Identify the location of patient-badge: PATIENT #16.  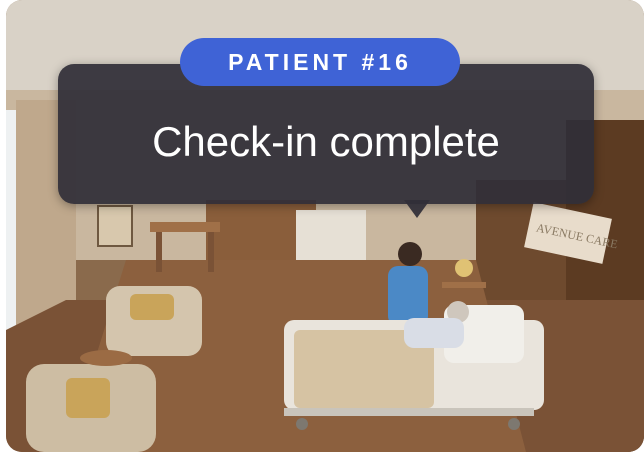
(320, 62).